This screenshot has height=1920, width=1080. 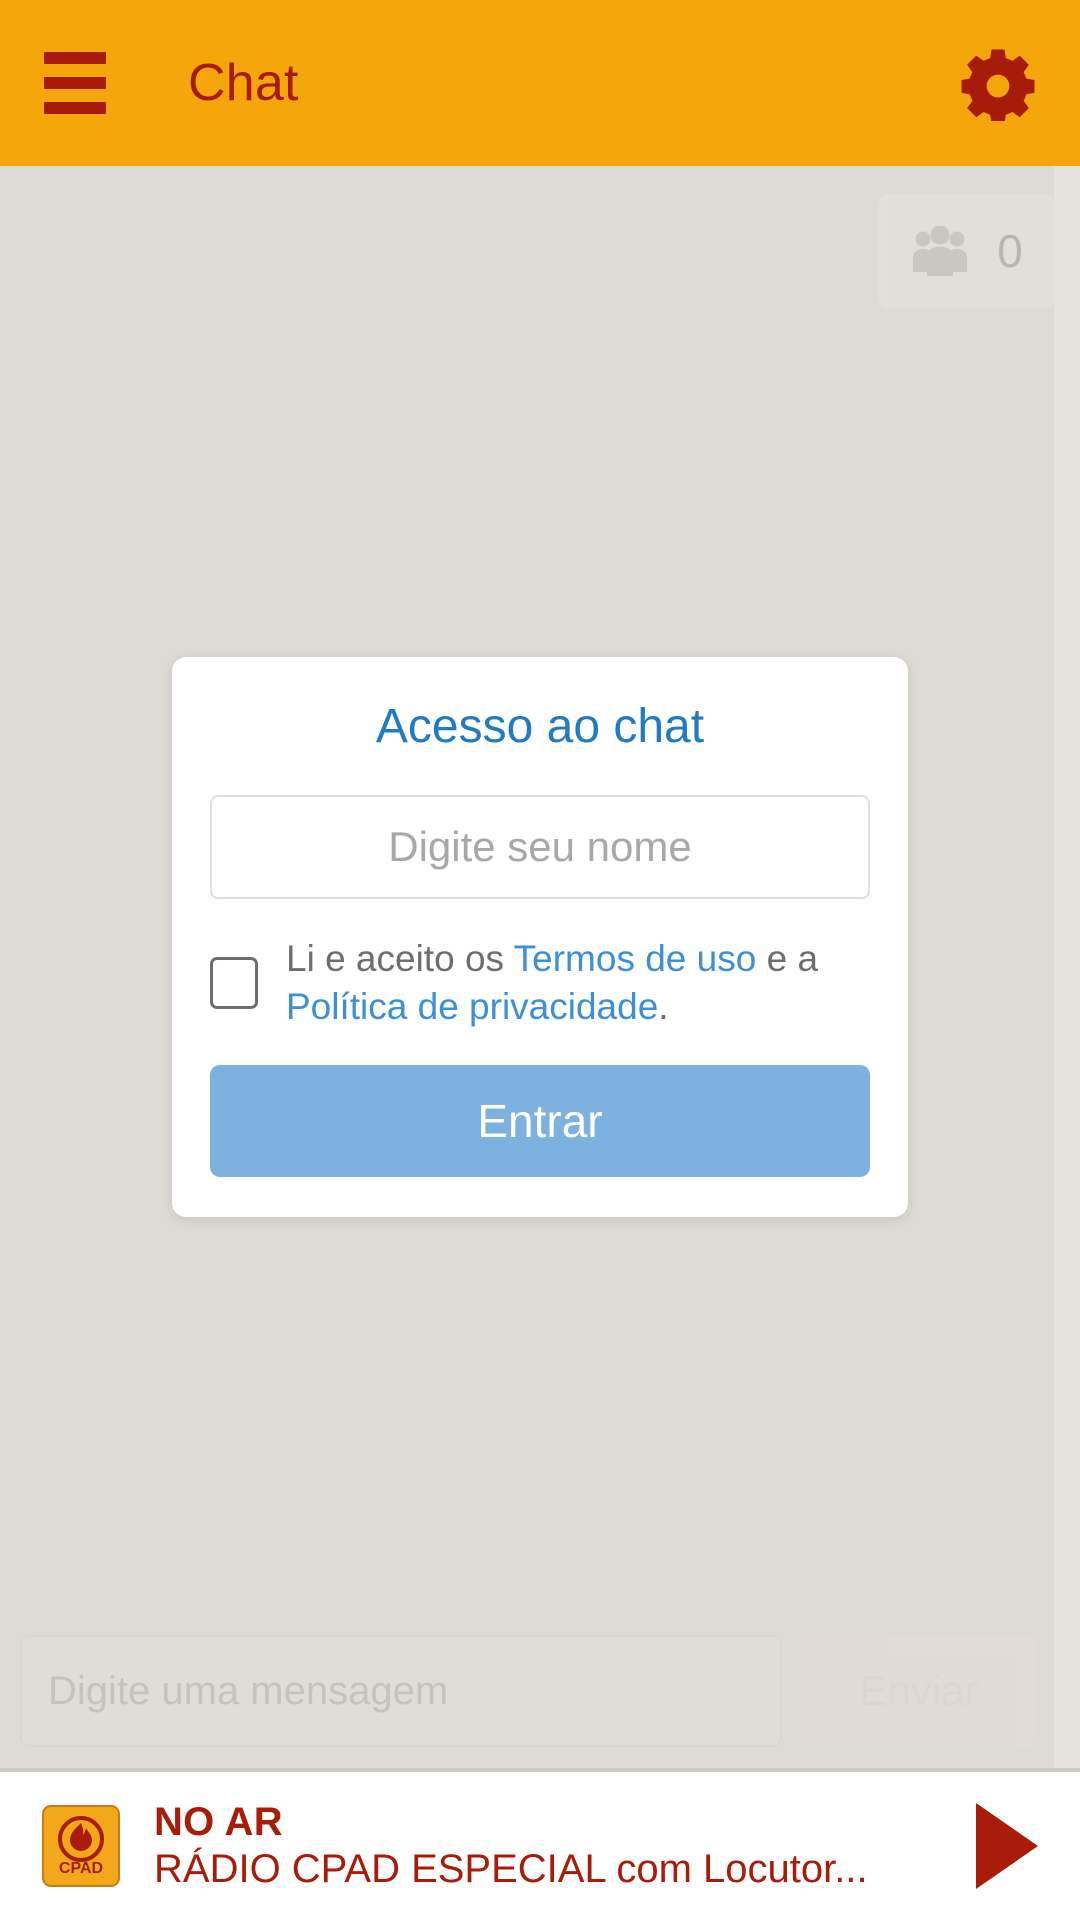 I want to click on cpad-flame-logo-icon: CPAD, so click(x=81, y=1846).